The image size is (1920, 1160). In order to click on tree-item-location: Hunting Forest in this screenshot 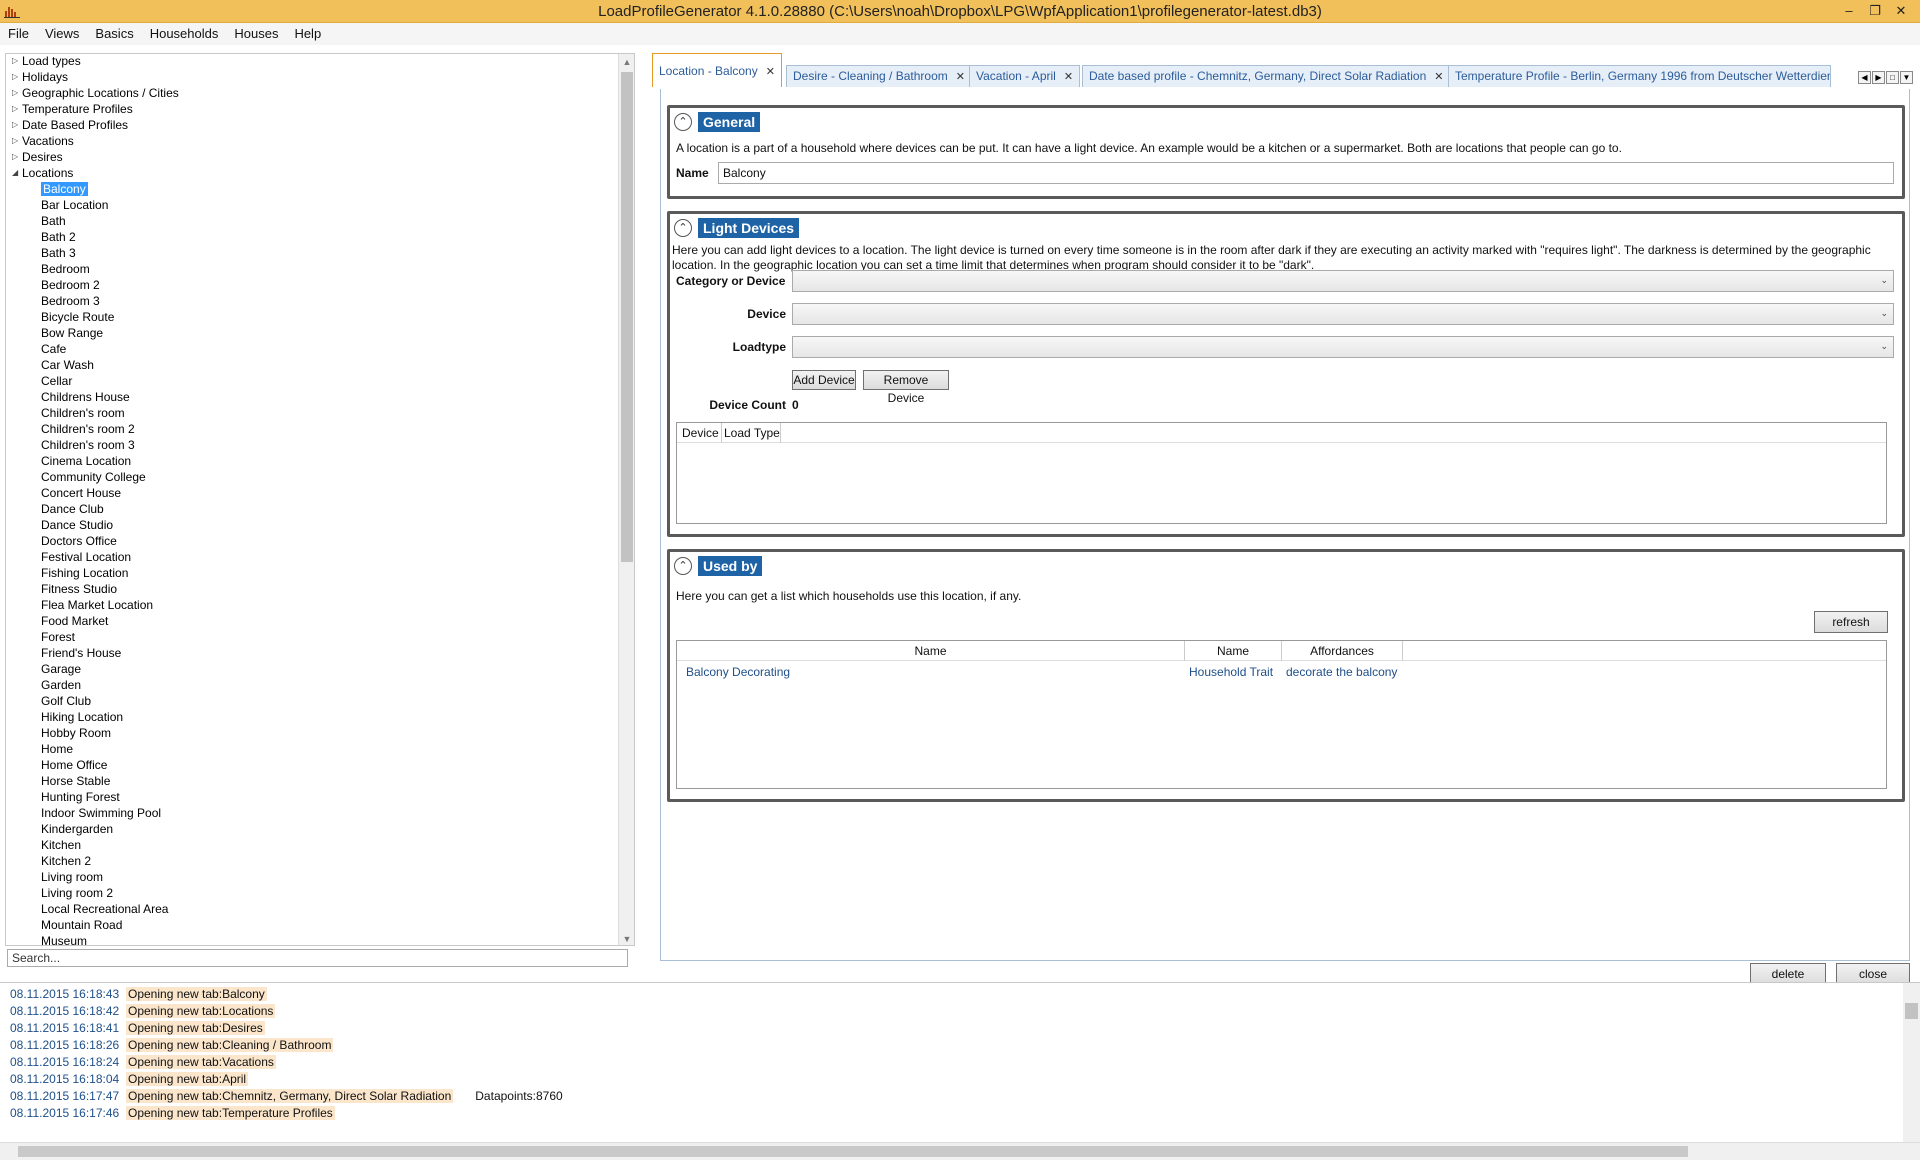, I will do `click(312, 797)`.